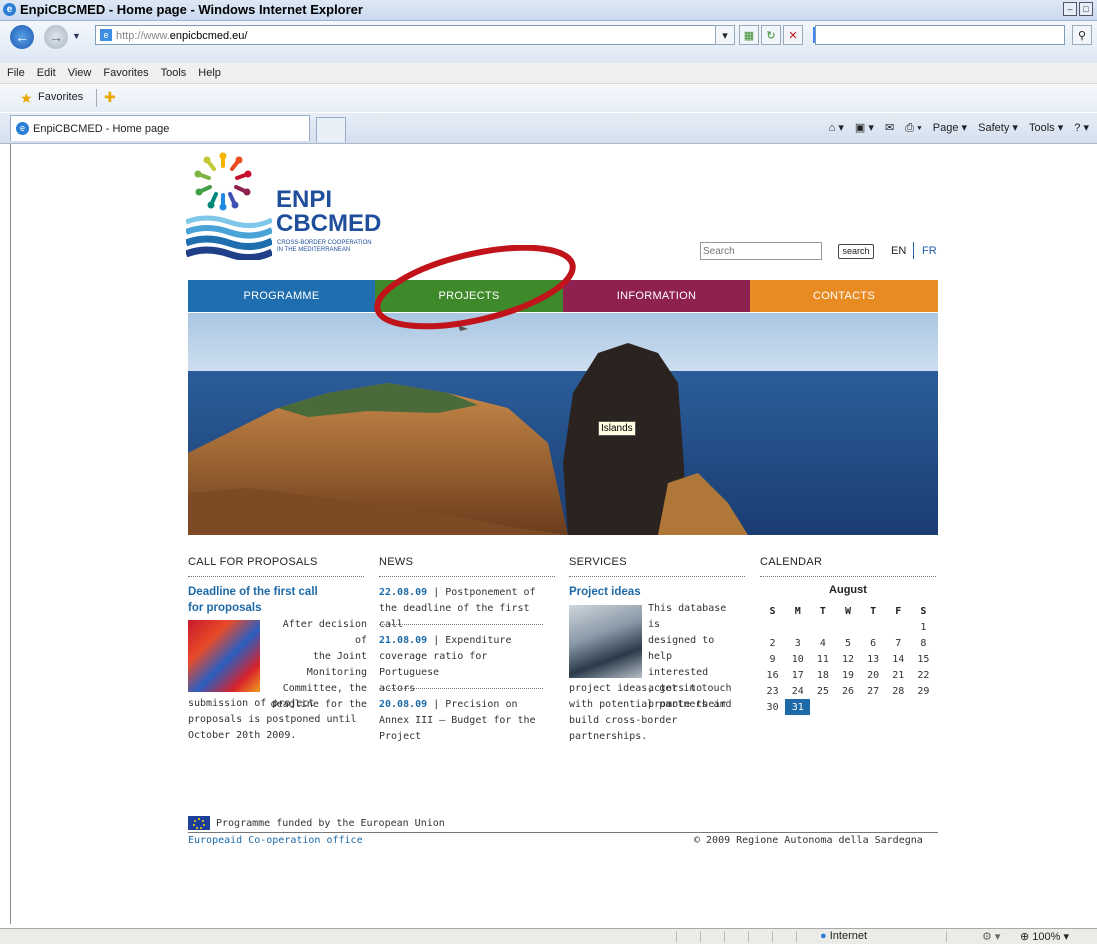 The width and height of the screenshot is (1097, 944). Describe the element at coordinates (396, 562) in the screenshot. I see `heading-news: NEWS` at that location.